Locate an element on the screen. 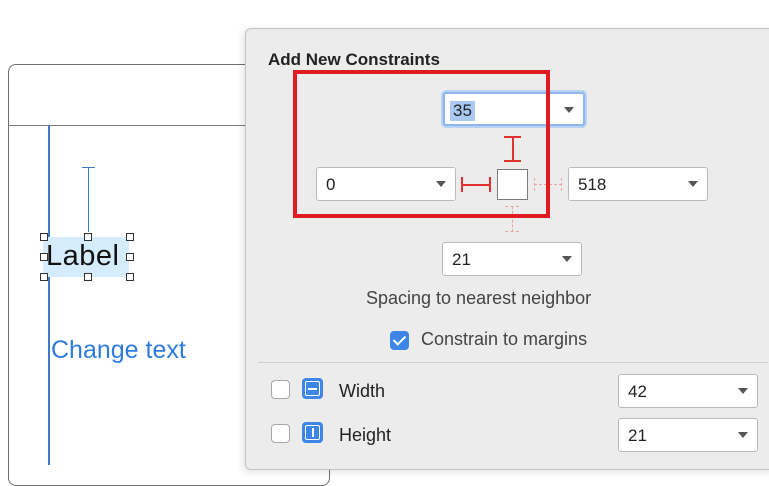 The height and width of the screenshot is (486, 769). annotation-highlight-box is located at coordinates (421, 144).